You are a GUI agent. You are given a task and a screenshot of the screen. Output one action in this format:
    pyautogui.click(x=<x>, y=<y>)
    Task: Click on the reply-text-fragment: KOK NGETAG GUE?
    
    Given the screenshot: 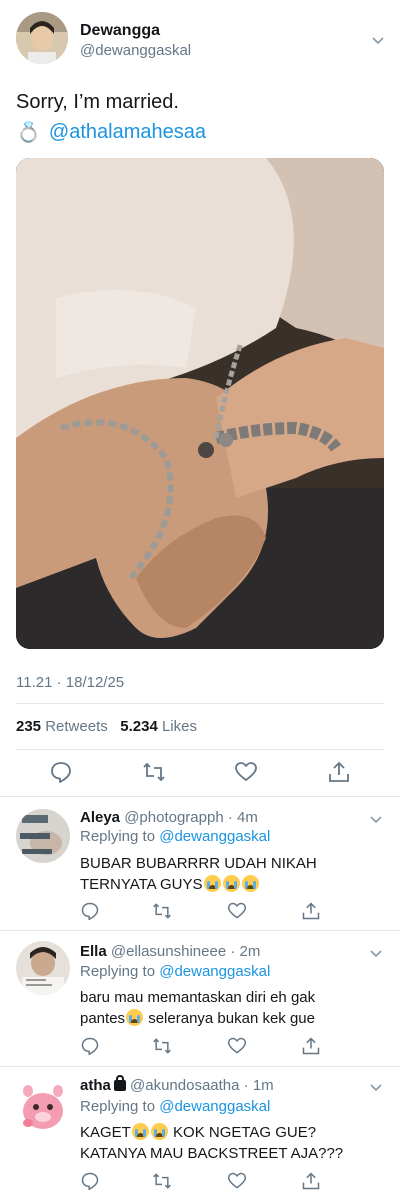 What is the action you would take?
    pyautogui.click(x=242, y=1132)
    